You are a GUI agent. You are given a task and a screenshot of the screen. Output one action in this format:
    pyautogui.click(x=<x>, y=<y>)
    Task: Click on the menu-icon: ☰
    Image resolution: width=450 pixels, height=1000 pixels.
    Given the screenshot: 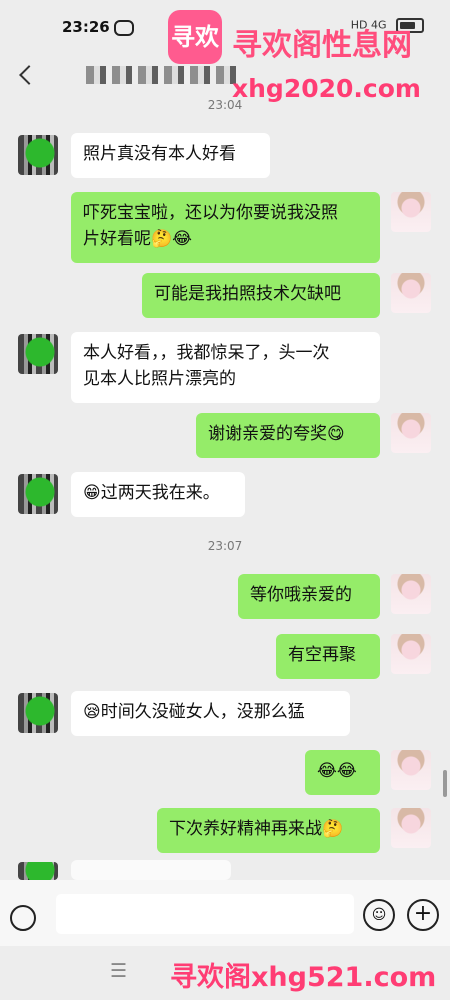 What is the action you would take?
    pyautogui.click(x=118, y=971)
    